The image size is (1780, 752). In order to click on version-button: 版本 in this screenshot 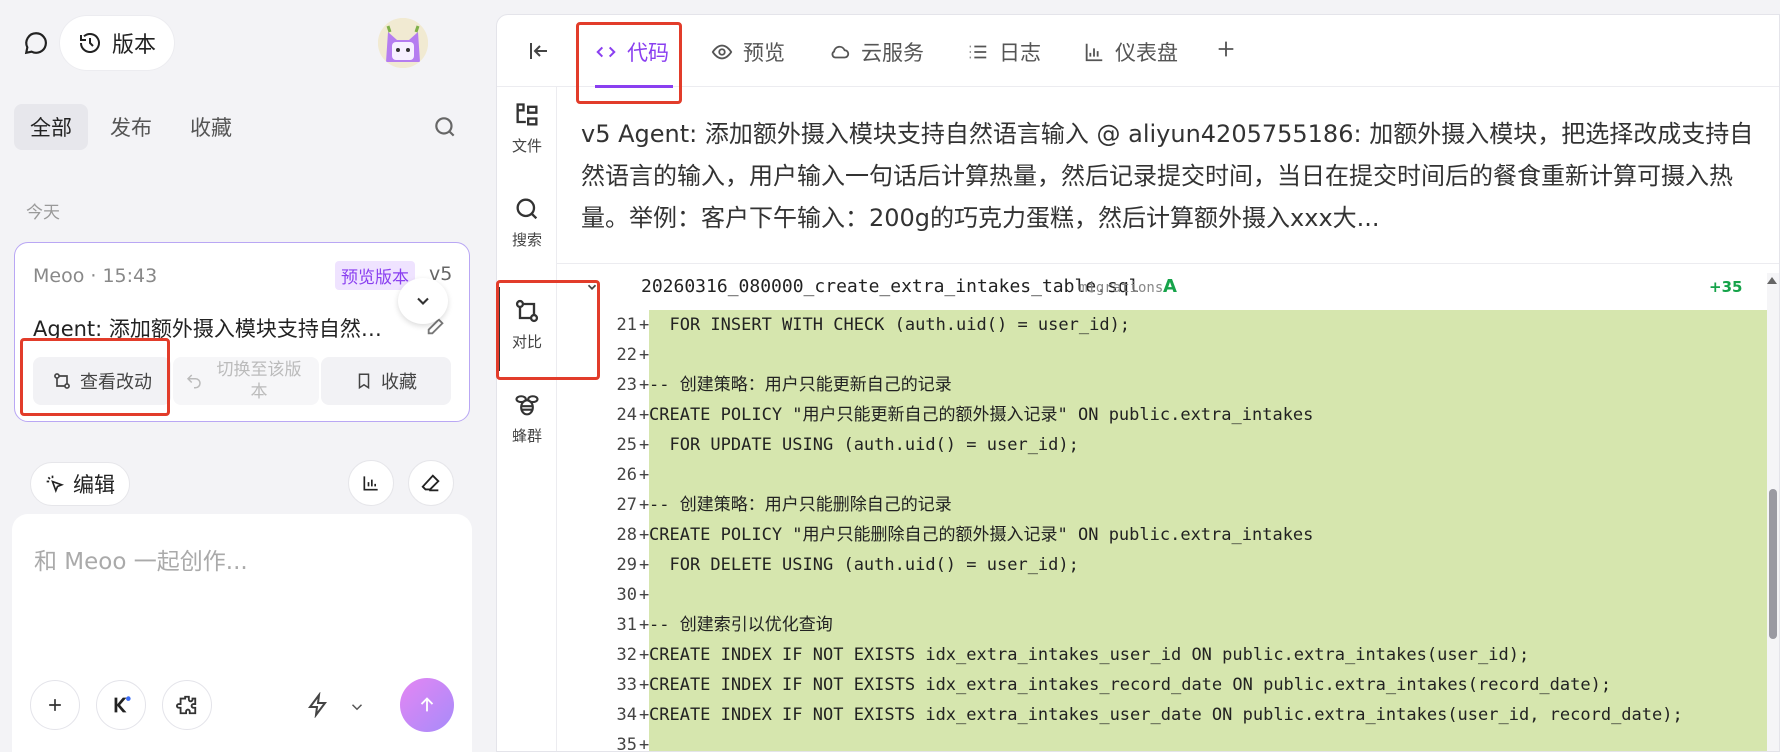, I will do `click(117, 43)`.